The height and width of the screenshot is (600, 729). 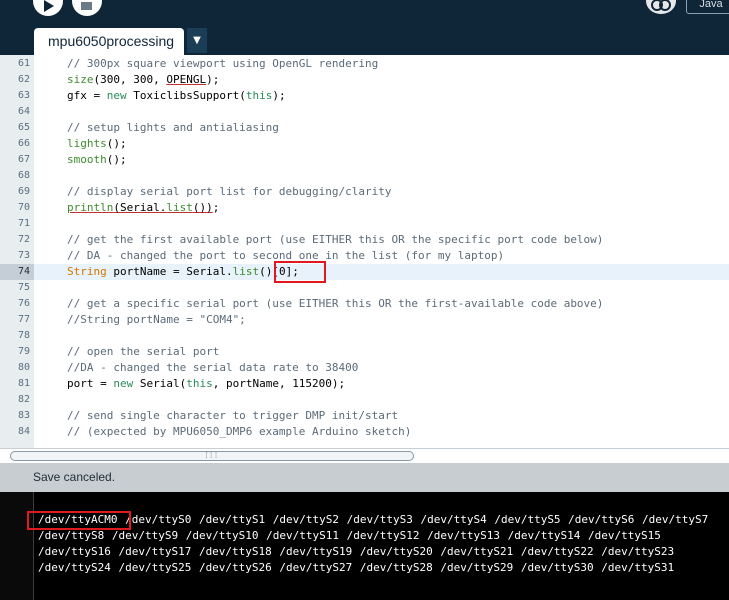 I want to click on tab-sketch: mpu6050processing, so click(x=109, y=41).